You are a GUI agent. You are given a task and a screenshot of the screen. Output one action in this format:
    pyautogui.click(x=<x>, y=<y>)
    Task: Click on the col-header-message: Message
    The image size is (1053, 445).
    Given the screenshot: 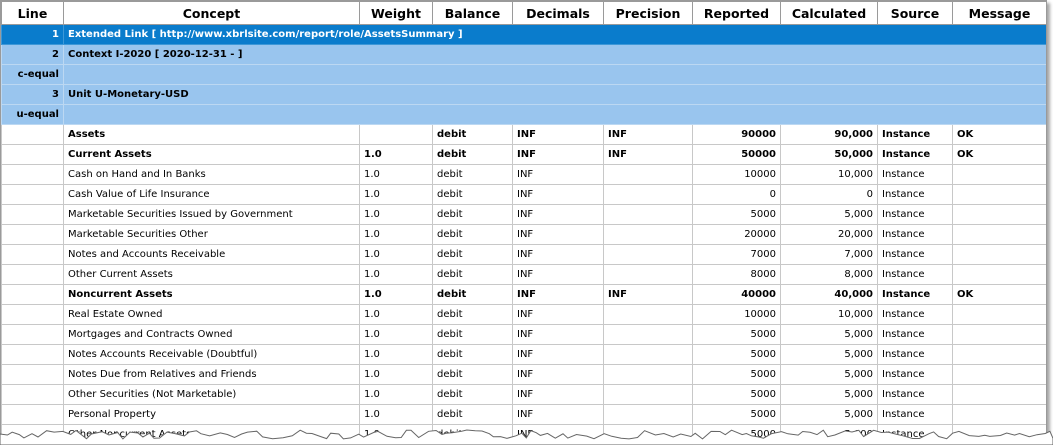 What is the action you would take?
    pyautogui.click(x=999, y=13)
    